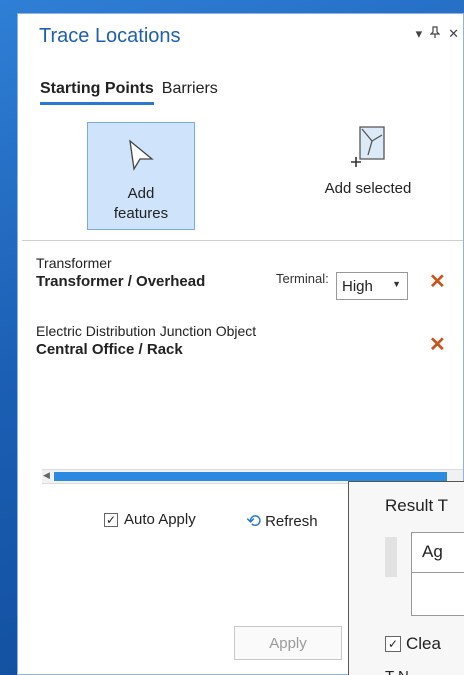 The width and height of the screenshot is (464, 675). Describe the element at coordinates (357, 286) in the screenshot. I see `terminal-value: High` at that location.